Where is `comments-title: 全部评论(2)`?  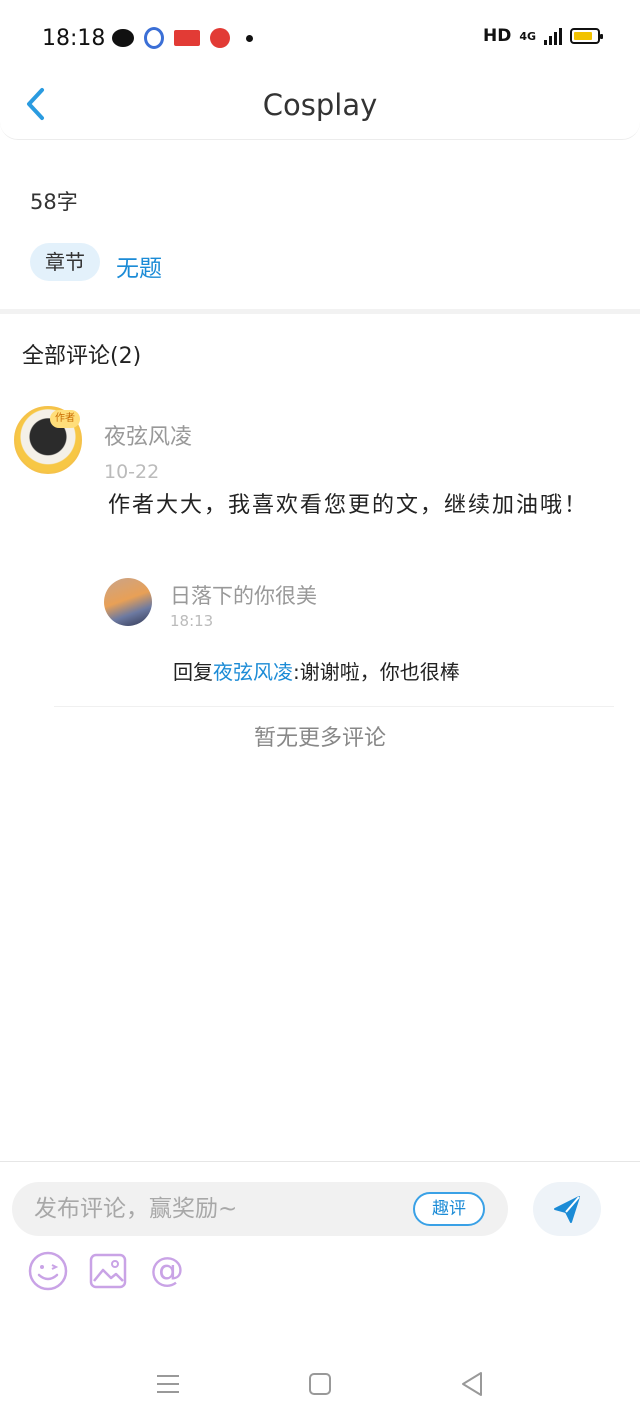 comments-title: 全部评论(2) is located at coordinates (82, 356).